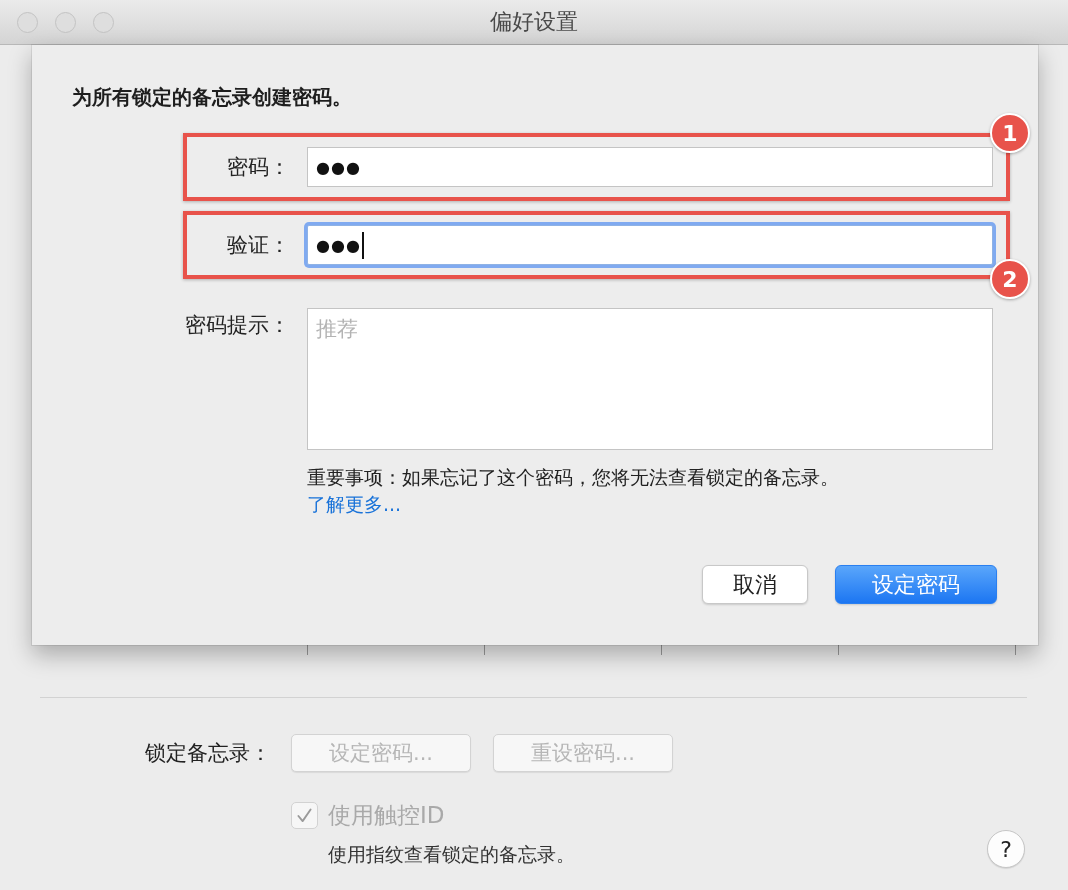  I want to click on lock-notes-label: 锁定备忘录：, so click(208, 753).